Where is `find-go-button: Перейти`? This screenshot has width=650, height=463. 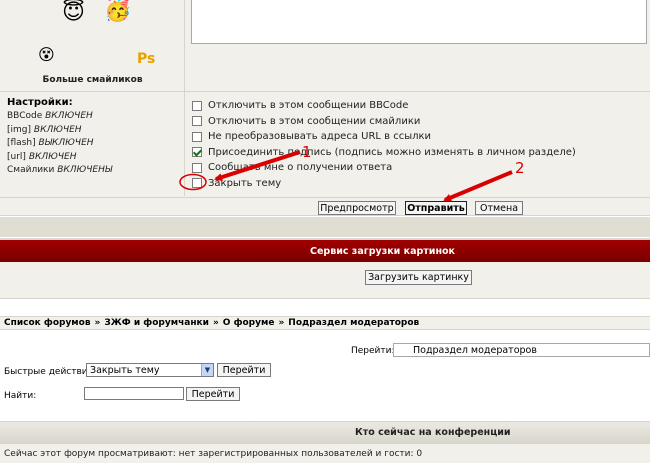
find-go-button: Перейти is located at coordinates (213, 394).